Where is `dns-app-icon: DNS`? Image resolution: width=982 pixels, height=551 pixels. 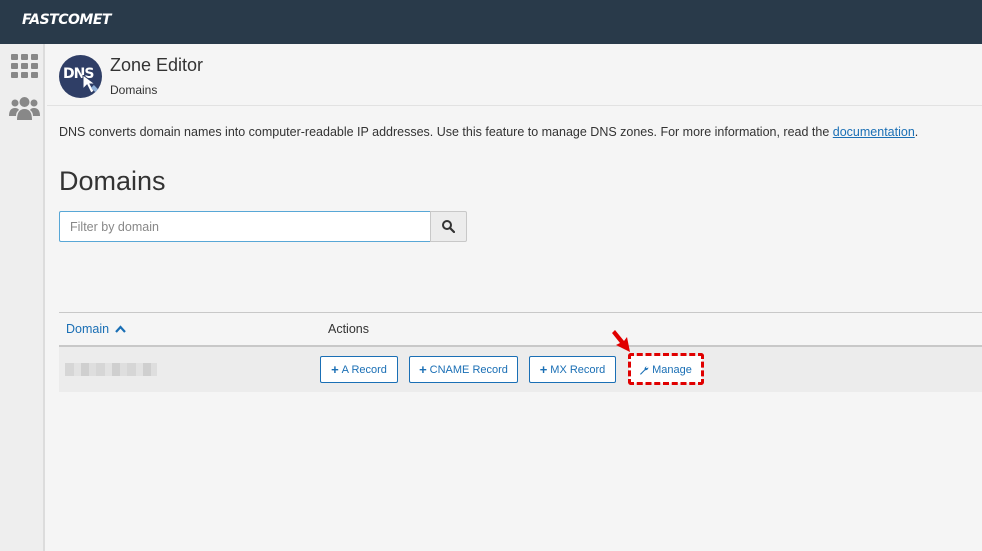
dns-app-icon: DNS is located at coordinates (80, 76).